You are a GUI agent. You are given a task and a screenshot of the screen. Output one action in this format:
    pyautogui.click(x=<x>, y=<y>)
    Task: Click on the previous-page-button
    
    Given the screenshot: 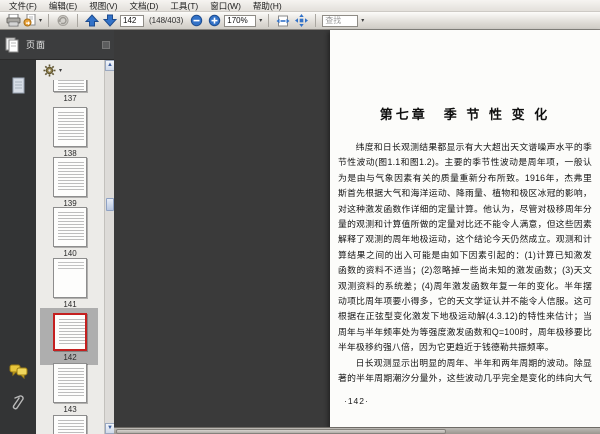 What is the action you would take?
    pyautogui.click(x=92, y=21)
    